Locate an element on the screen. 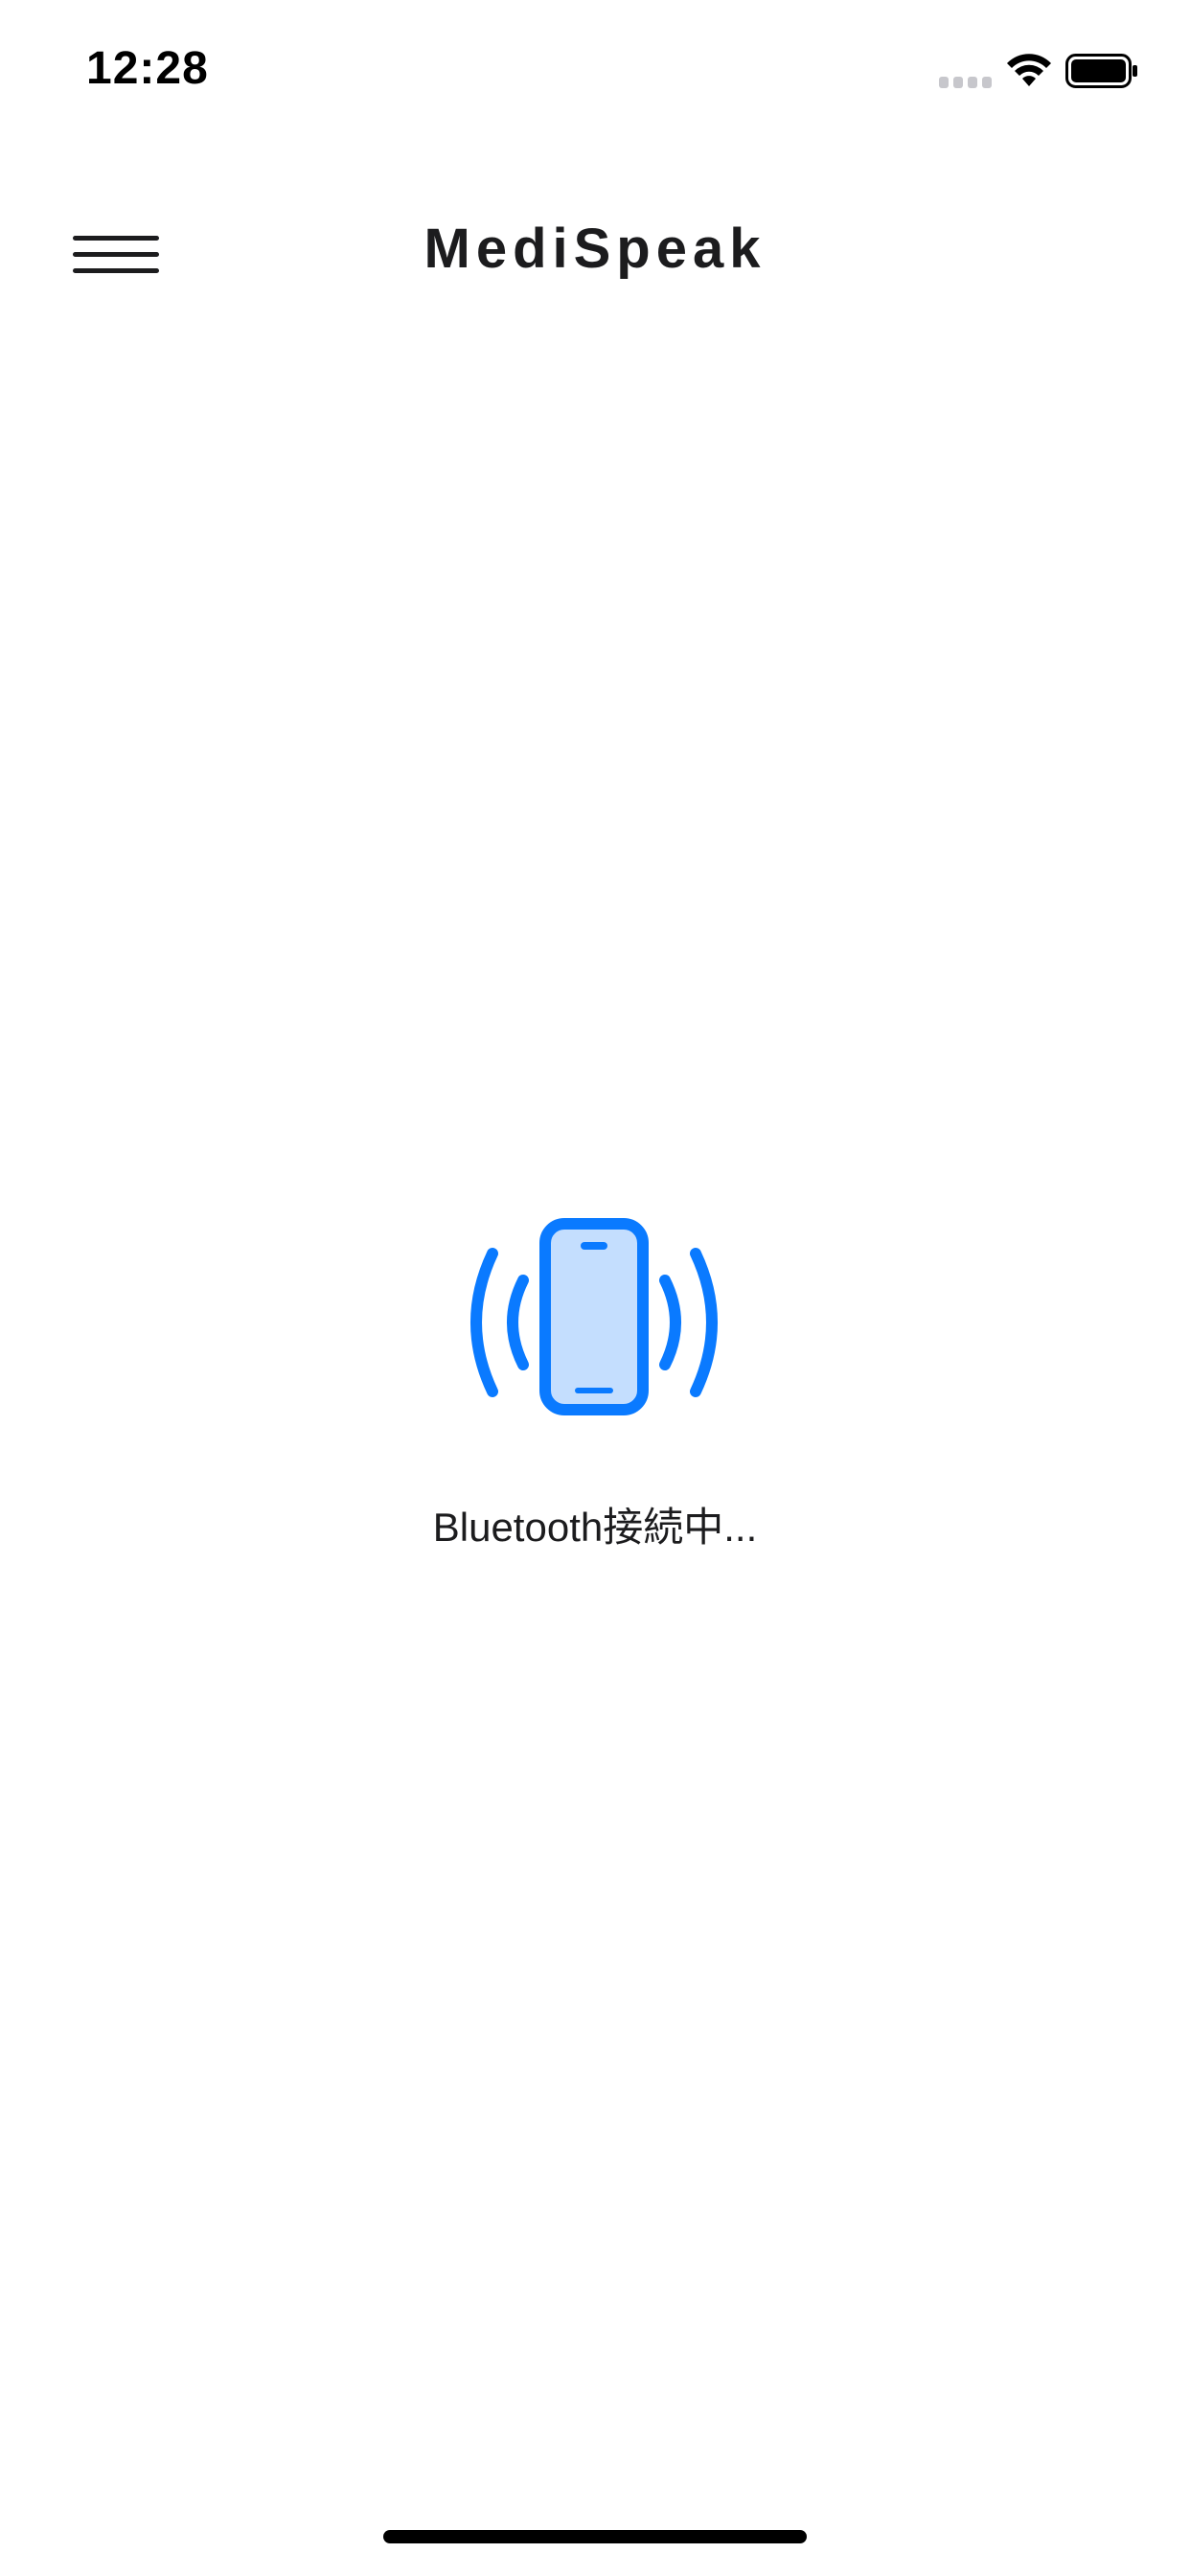 This screenshot has height=2576, width=1190. app-title: MediSpeak is located at coordinates (595, 249).